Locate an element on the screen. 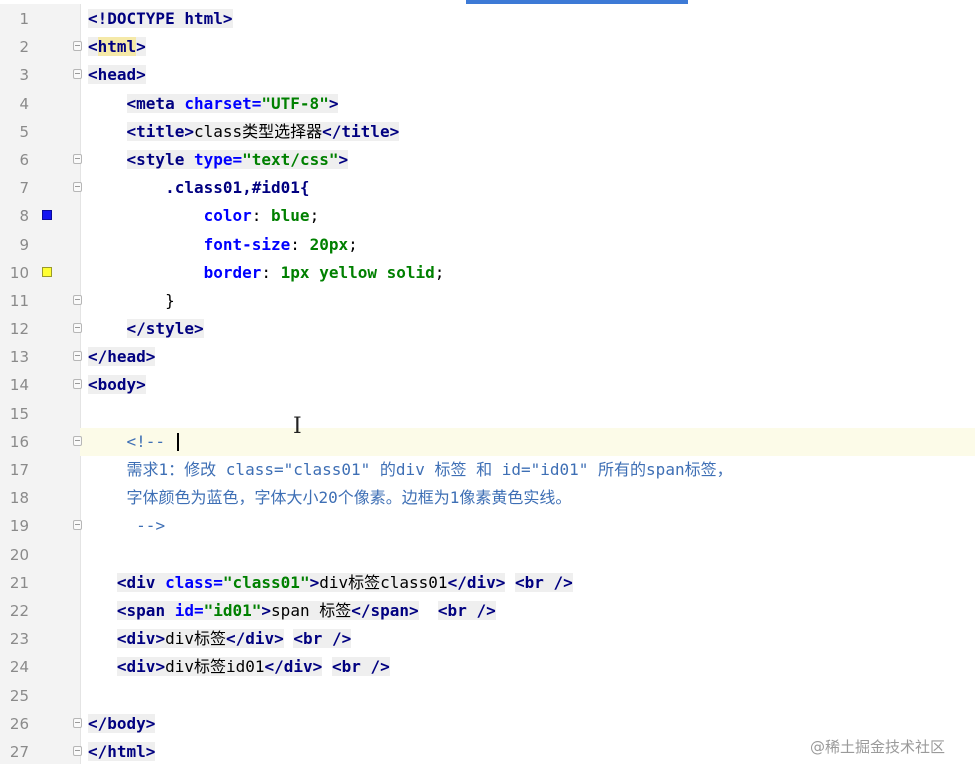 The image size is (975, 766). code-token: </html> is located at coordinates (122, 751).